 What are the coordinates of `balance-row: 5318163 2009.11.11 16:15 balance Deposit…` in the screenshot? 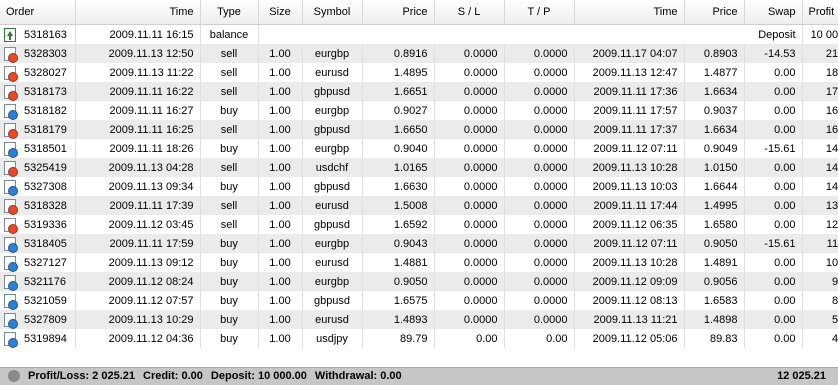 It's located at (419, 34).